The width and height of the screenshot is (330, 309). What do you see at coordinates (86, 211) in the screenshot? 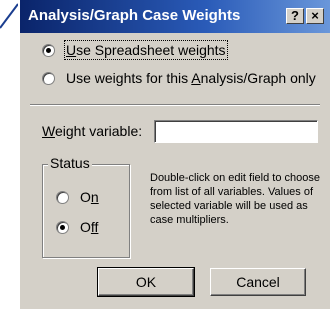
I see `status-group` at bounding box center [86, 211].